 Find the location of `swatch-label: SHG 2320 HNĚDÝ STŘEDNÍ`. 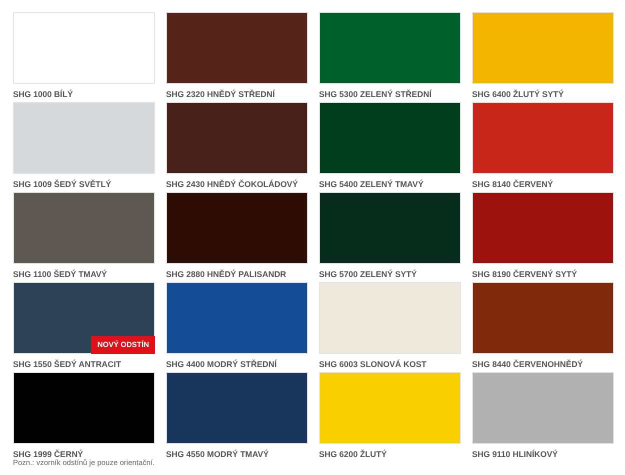

swatch-label: SHG 2320 HNĚDÝ STŘEDNÍ is located at coordinates (220, 94).